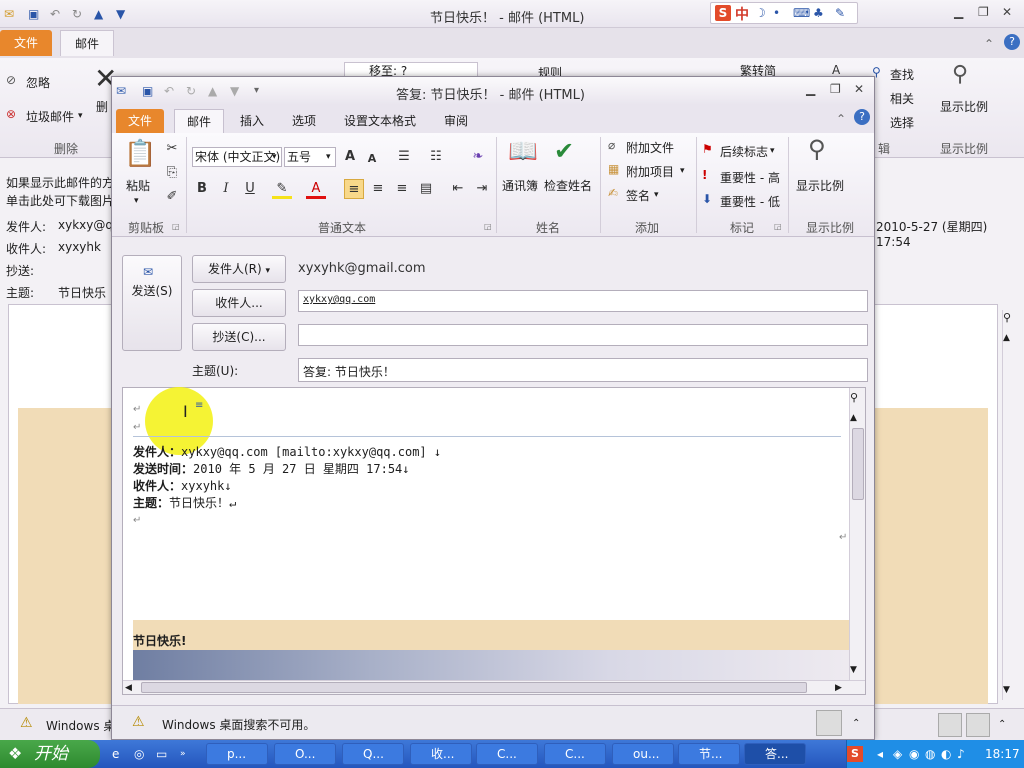 Image resolution: width=1024 pixels, height=768 pixels. Describe the element at coordinates (328, 157) in the screenshot. I see `font-size-dropdown-icon: ▾` at that location.